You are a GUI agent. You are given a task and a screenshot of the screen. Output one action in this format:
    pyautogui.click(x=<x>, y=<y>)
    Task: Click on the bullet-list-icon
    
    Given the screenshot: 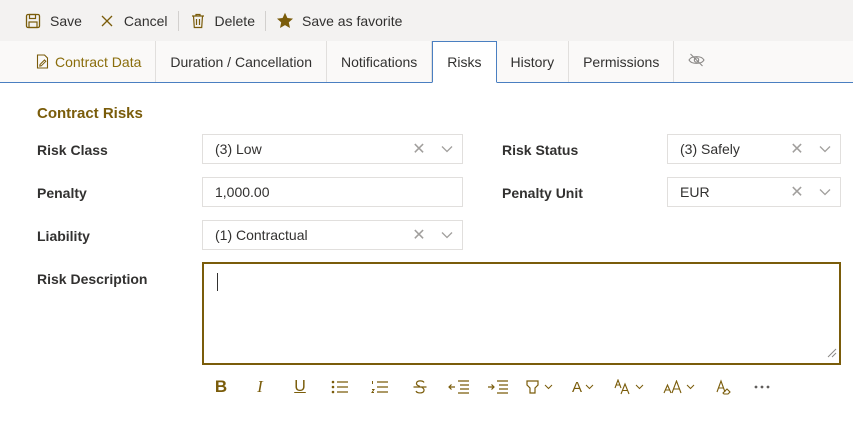 What is the action you would take?
    pyautogui.click(x=340, y=387)
    